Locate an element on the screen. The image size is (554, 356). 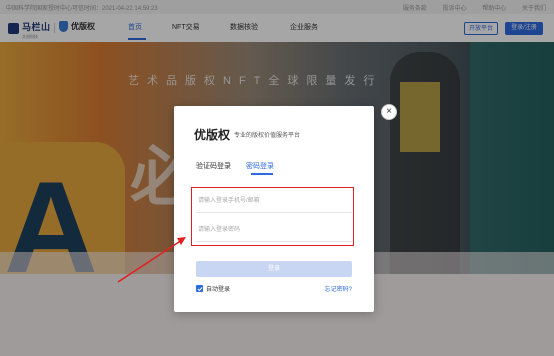
auto-login: 自动登录 is located at coordinates (213, 288).